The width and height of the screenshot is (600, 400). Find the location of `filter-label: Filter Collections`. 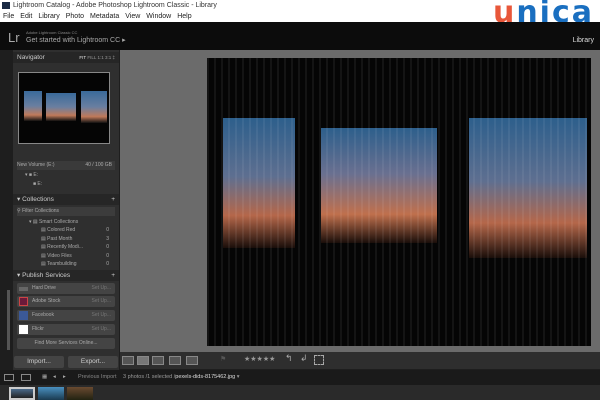

filter-label: Filter Collections is located at coordinates (41, 211).